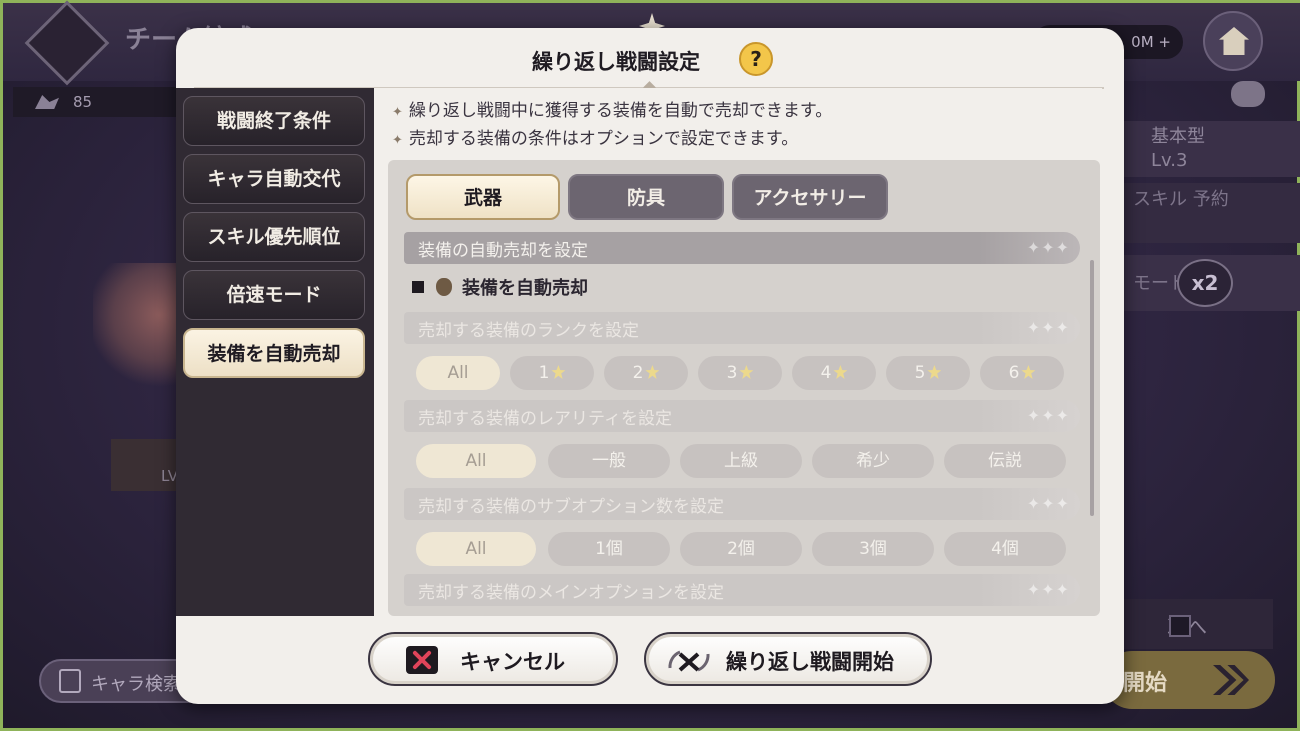 Image resolution: width=1300 pixels, height=731 pixels. Describe the element at coordinates (1211, 213) in the screenshot. I see `skill-reserve-panel: スキル 予約` at that location.